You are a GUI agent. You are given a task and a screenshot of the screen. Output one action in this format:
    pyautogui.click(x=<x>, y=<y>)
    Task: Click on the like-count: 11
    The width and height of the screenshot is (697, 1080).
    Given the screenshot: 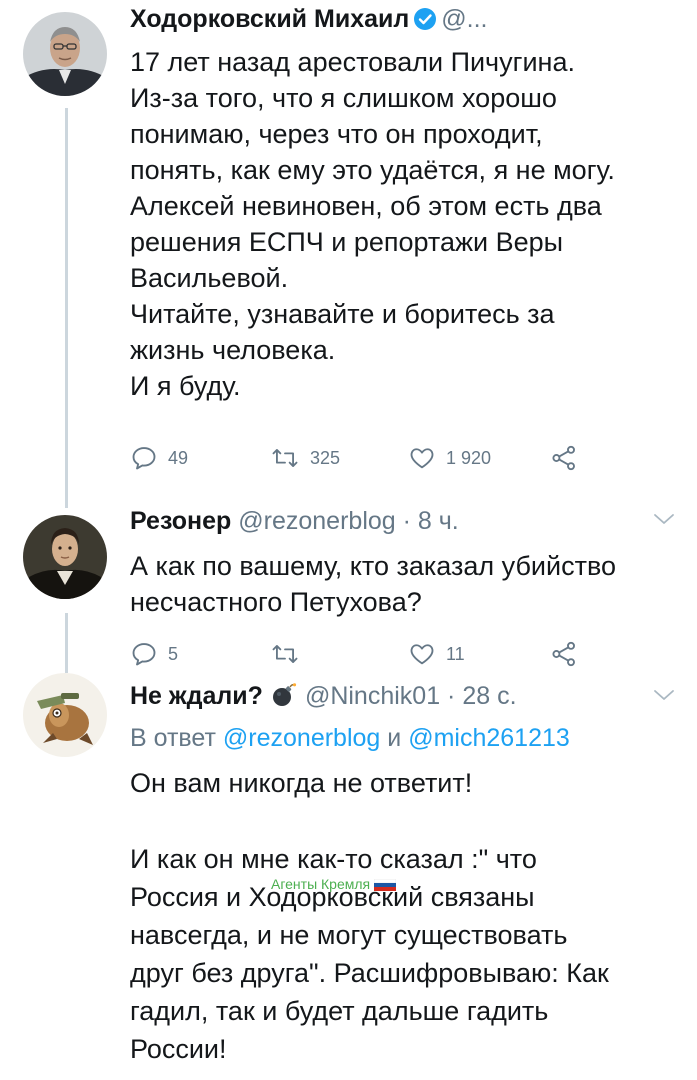 What is the action you would take?
    pyautogui.click(x=455, y=653)
    